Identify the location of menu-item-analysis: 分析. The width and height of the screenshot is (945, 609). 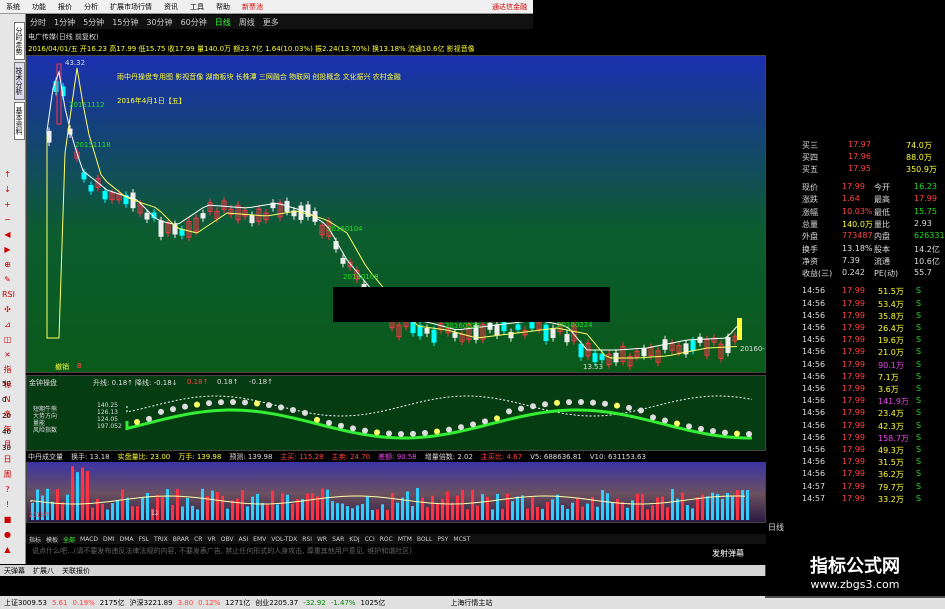
(91, 7).